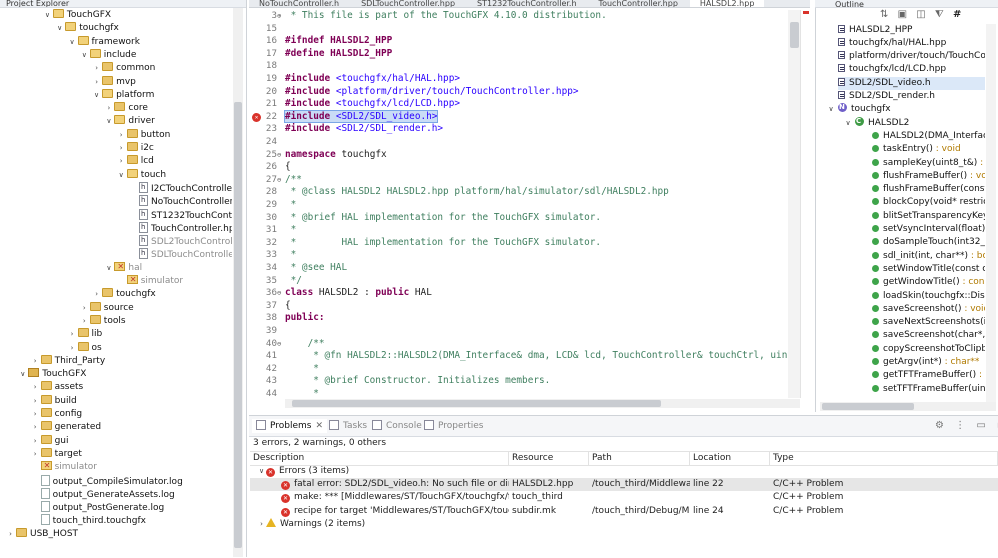 This screenshot has width=998, height=558. I want to click on code-line: 42 *, so click(516, 369).